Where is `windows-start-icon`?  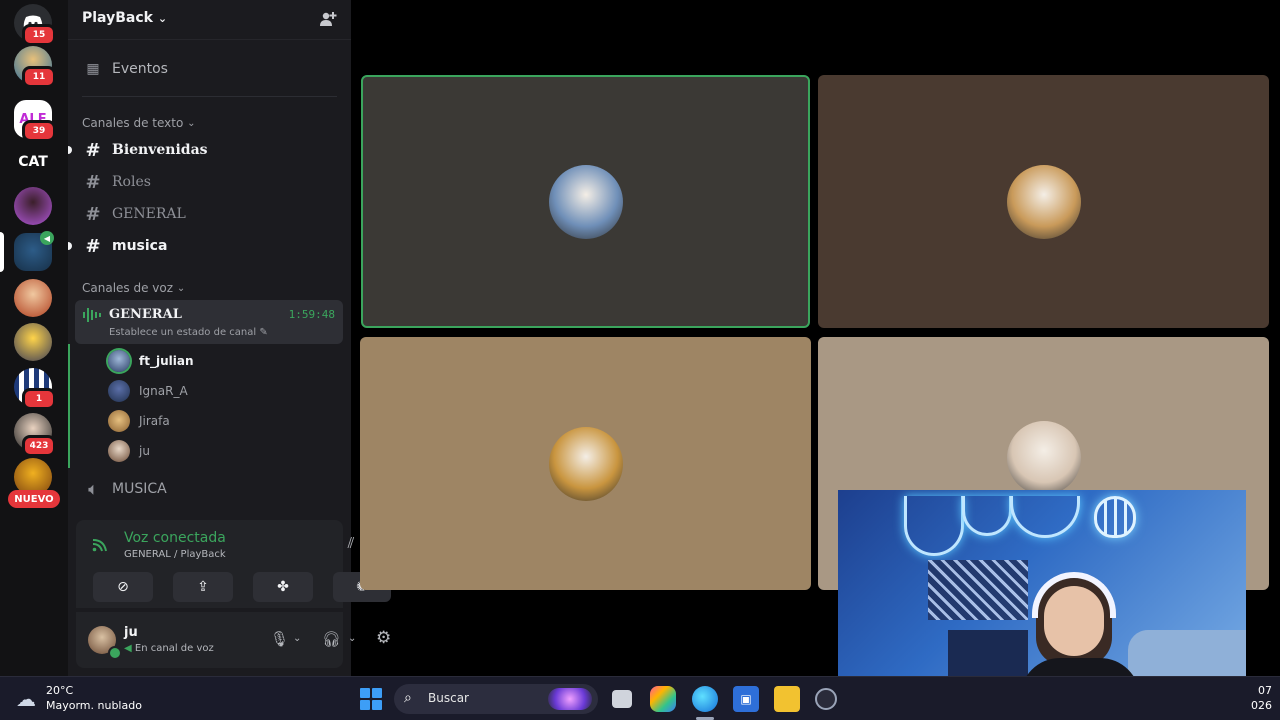 windows-start-icon is located at coordinates (371, 699).